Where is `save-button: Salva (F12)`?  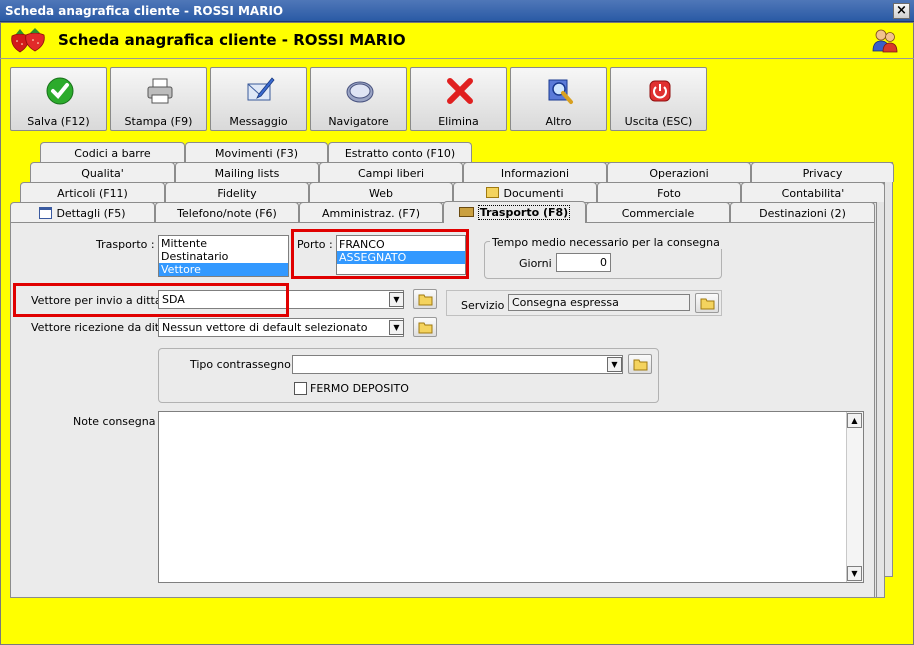 save-button: Salva (F12) is located at coordinates (58, 99).